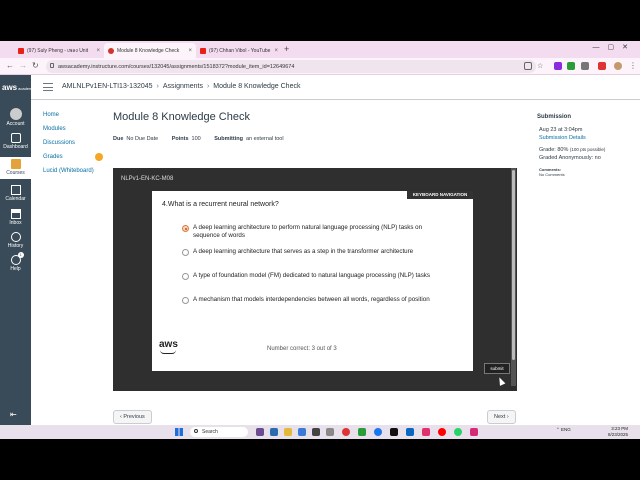 The width and height of the screenshot is (640, 480). Describe the element at coordinates (15, 217) in the screenshot. I see `nav-inbox: Inbox` at that location.